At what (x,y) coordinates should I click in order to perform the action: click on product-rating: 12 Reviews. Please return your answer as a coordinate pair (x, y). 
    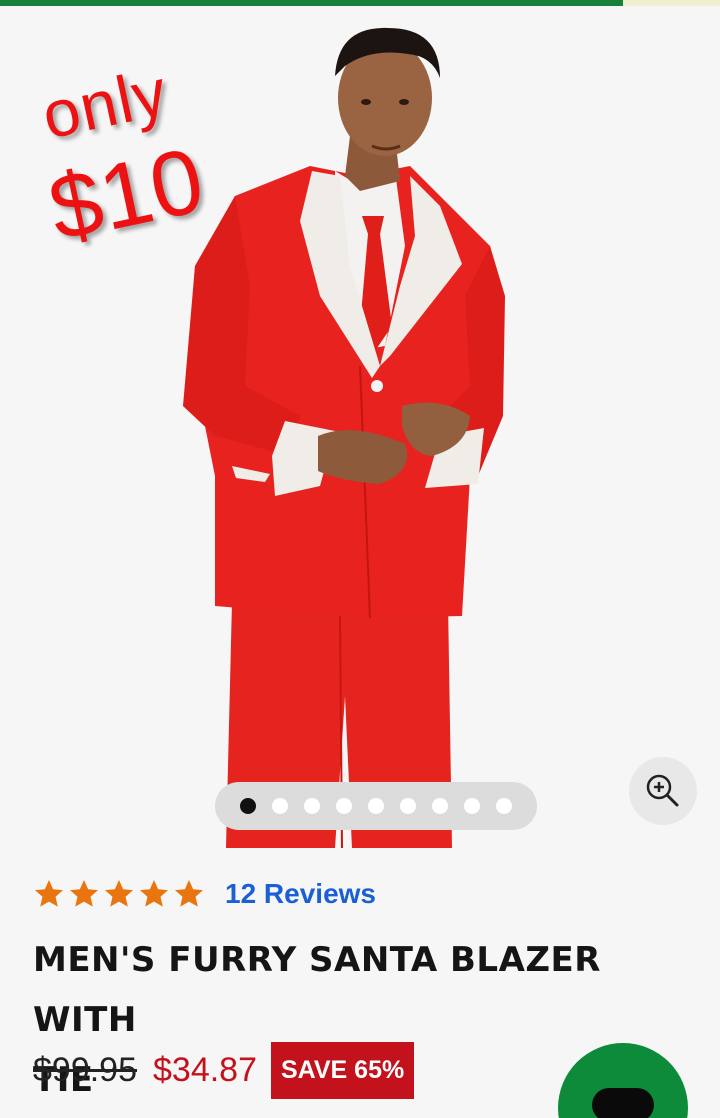
    Looking at the image, I should click on (204, 894).